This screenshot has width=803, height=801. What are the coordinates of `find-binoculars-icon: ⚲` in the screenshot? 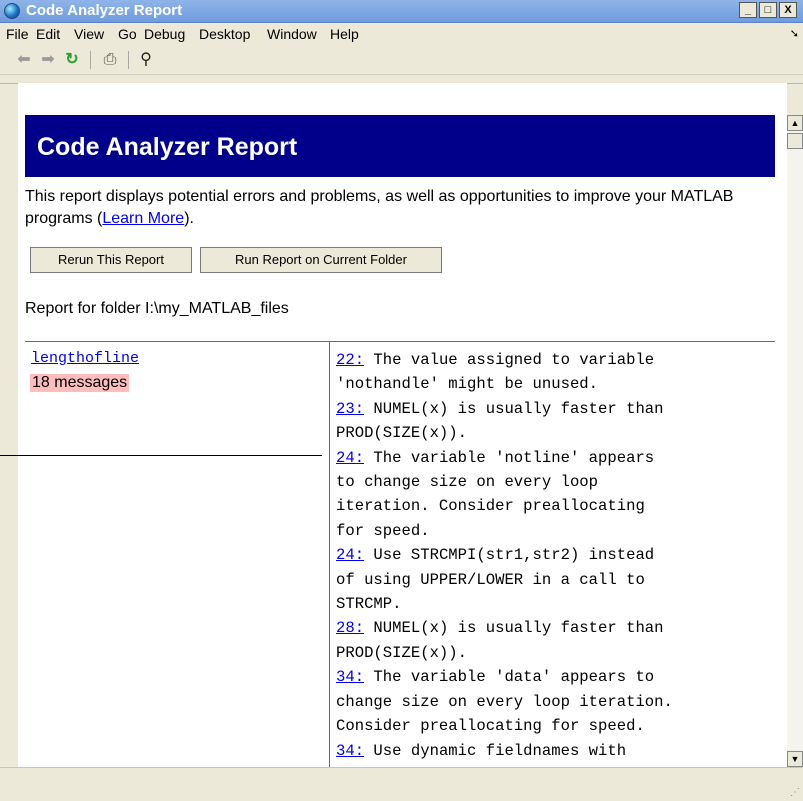 It's located at (146, 60).